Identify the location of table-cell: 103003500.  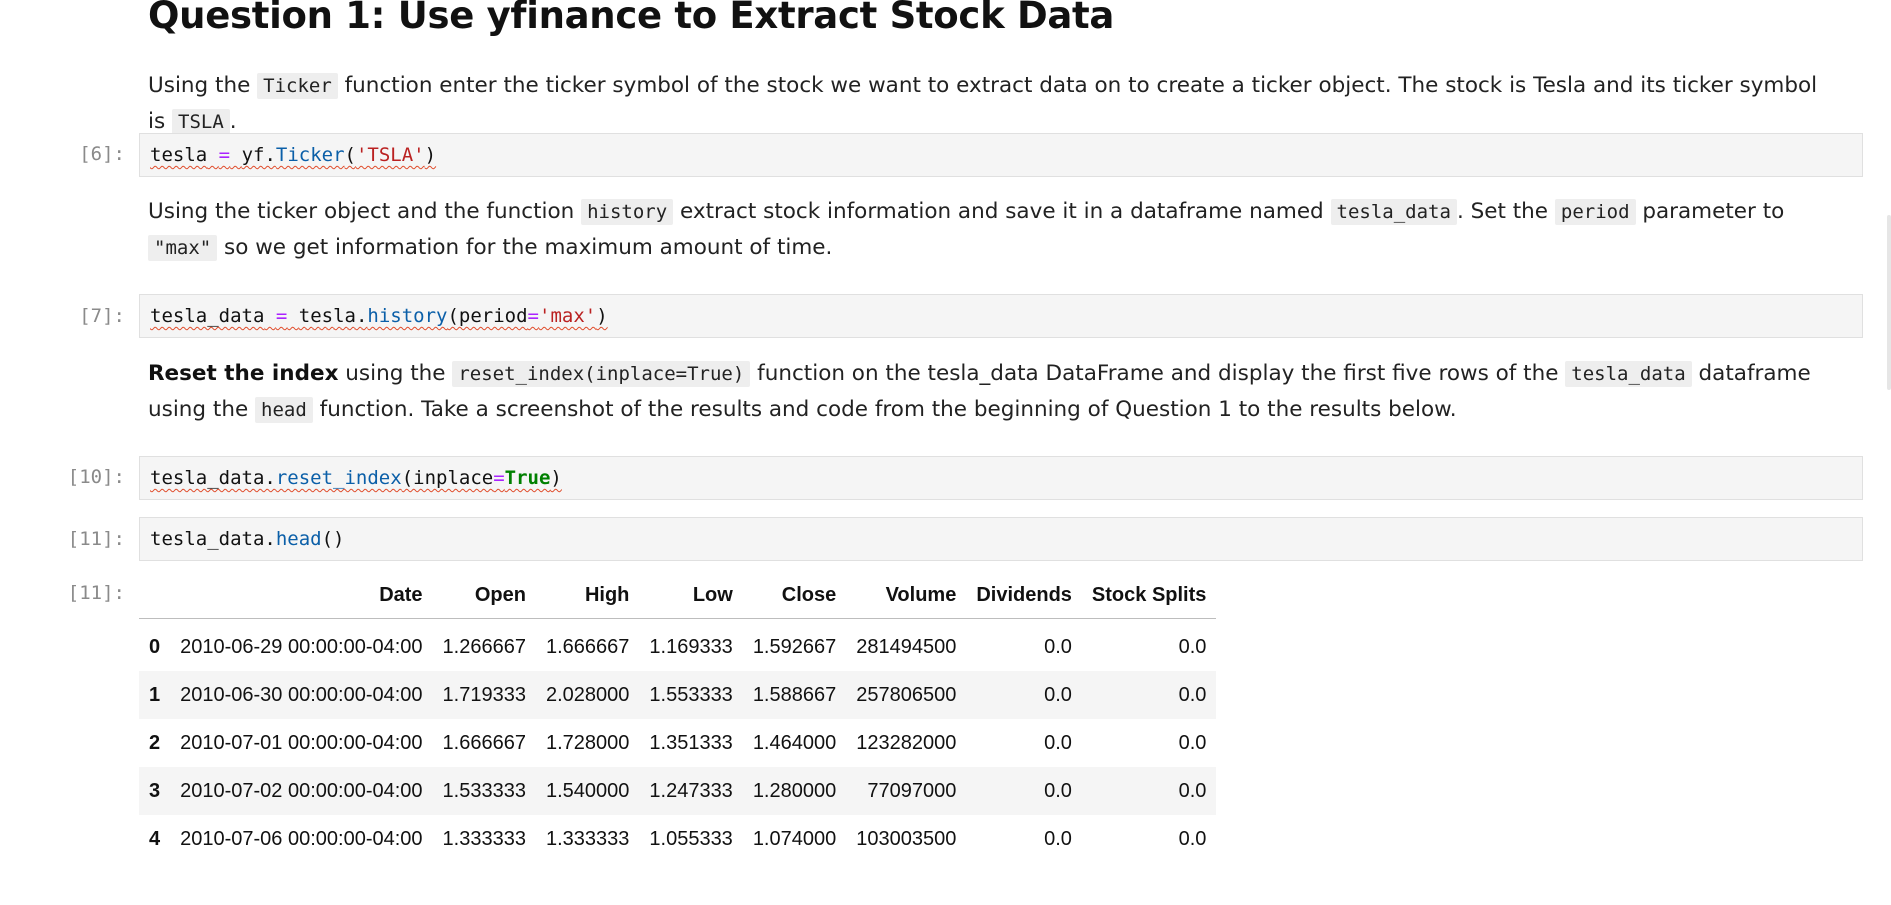
(906, 838).